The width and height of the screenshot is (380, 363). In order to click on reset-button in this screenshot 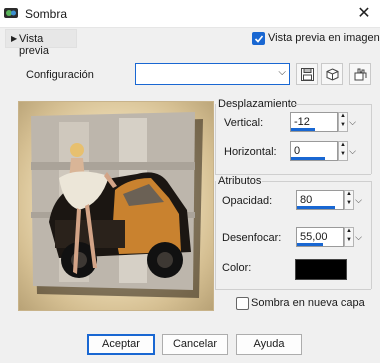, I will do `click(332, 74)`.